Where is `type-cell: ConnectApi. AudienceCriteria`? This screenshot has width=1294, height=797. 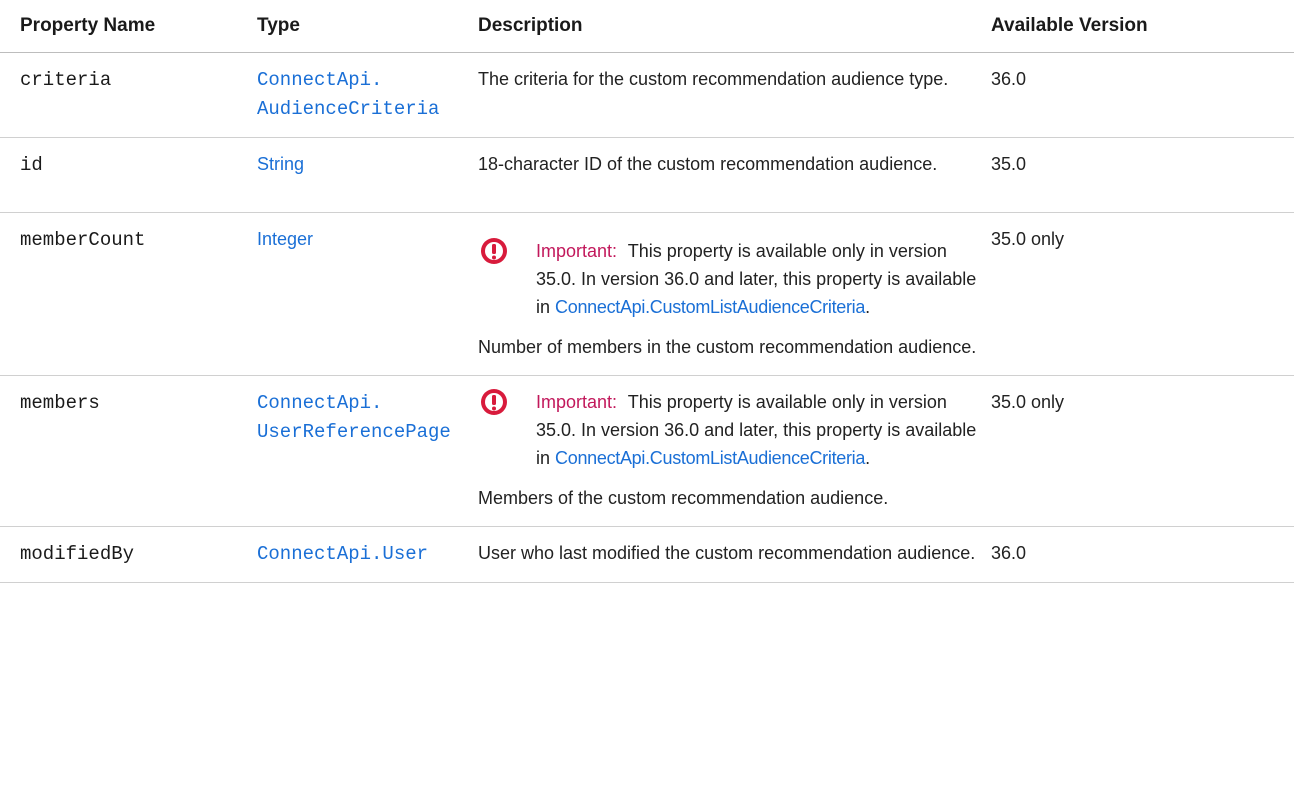
type-cell: ConnectApi. AudienceCriteria is located at coordinates (349, 95).